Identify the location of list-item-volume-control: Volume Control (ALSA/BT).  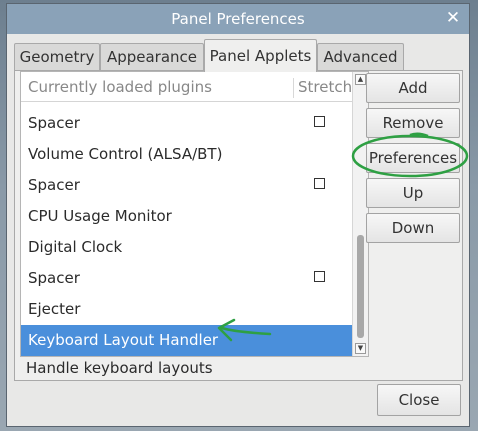
(186, 154).